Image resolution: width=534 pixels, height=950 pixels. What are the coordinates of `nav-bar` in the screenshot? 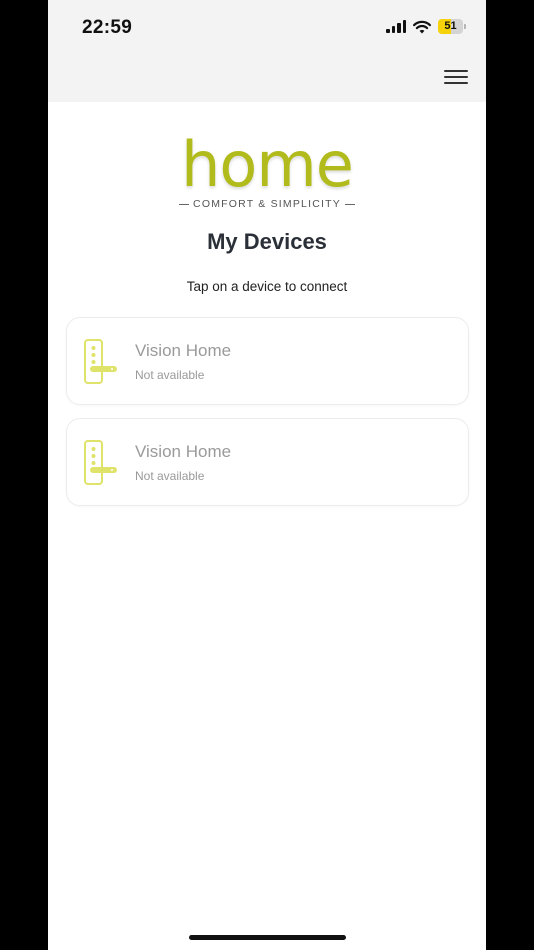 It's located at (267, 79).